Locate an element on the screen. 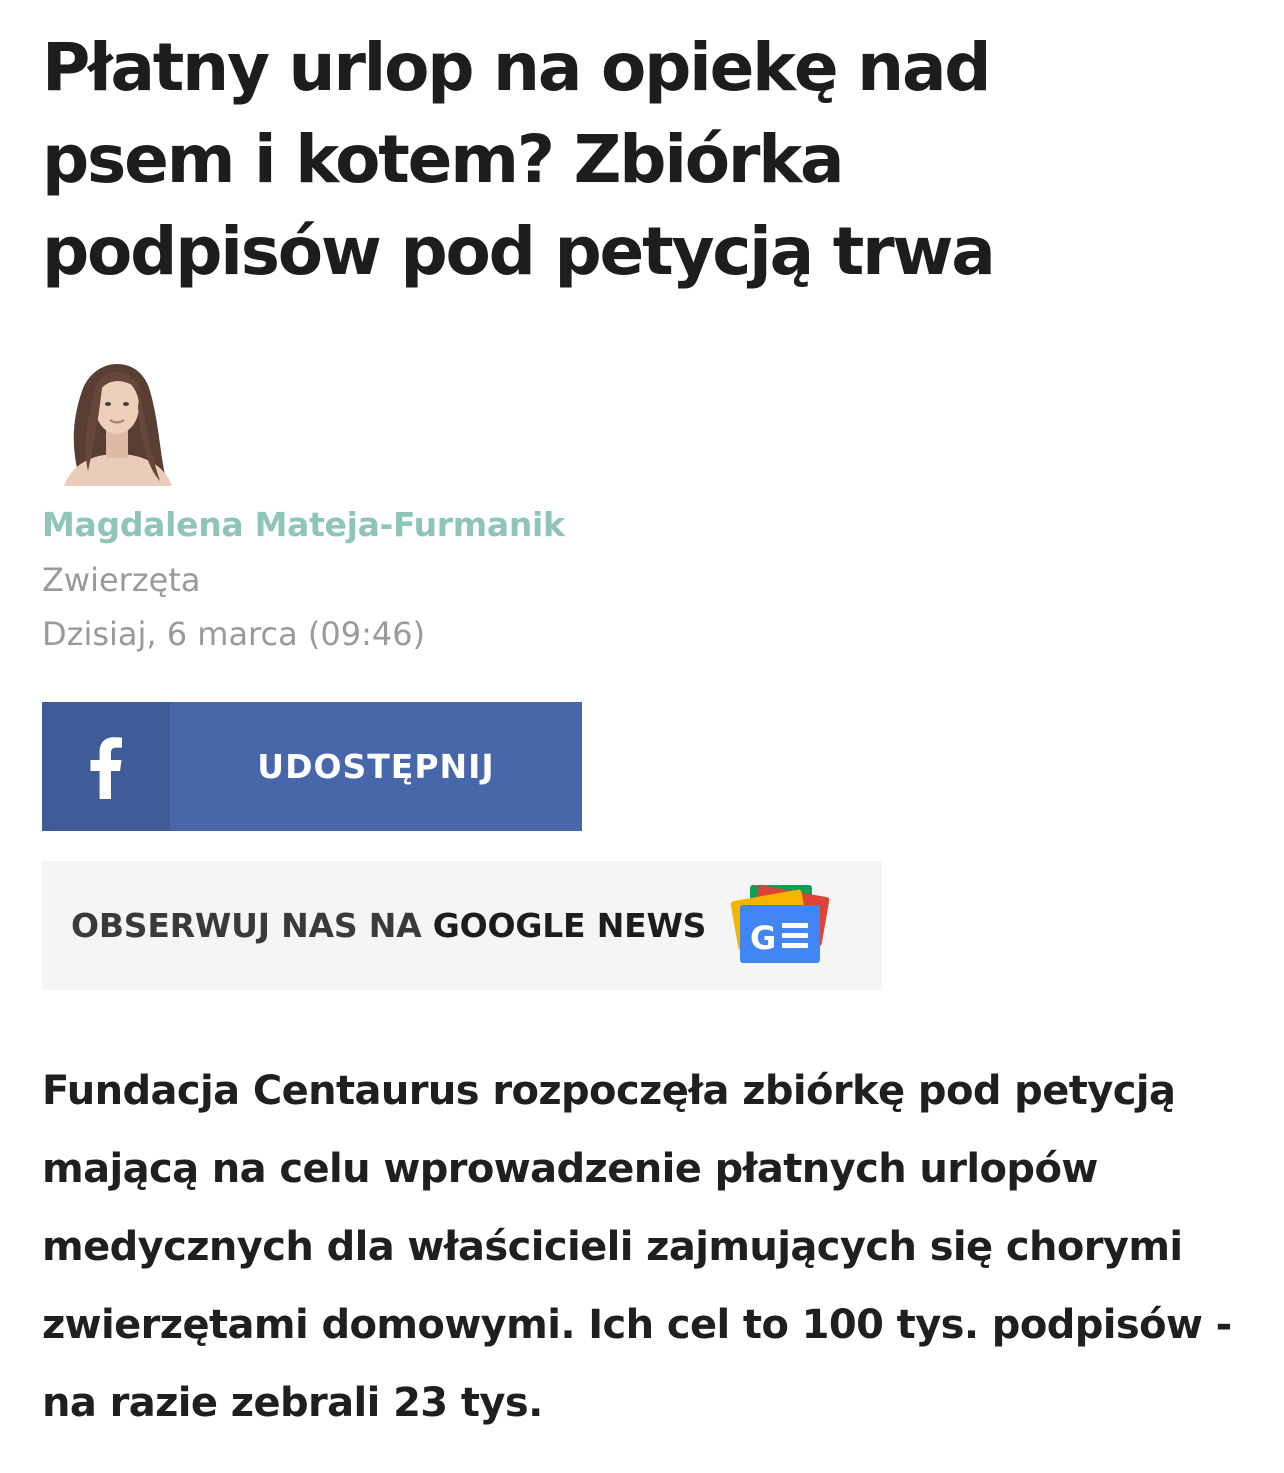 This screenshot has width=1284, height=1473. google-news-prefix: OBSERWUJ NAS NA is located at coordinates (252, 925).